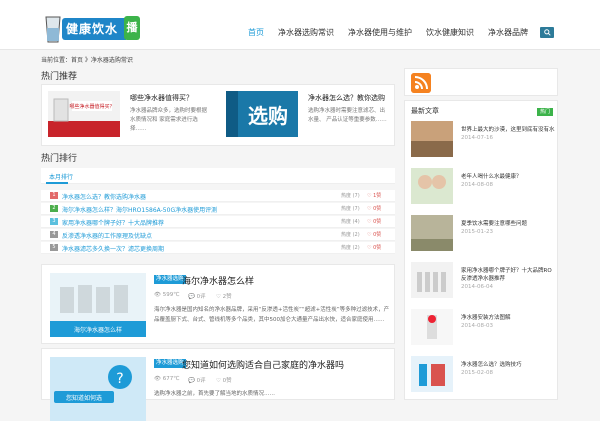 The height and width of the screenshot is (421, 600). Describe the element at coordinates (59, 77) in the screenshot. I see `hot-section-title: 热门推荐` at that location.